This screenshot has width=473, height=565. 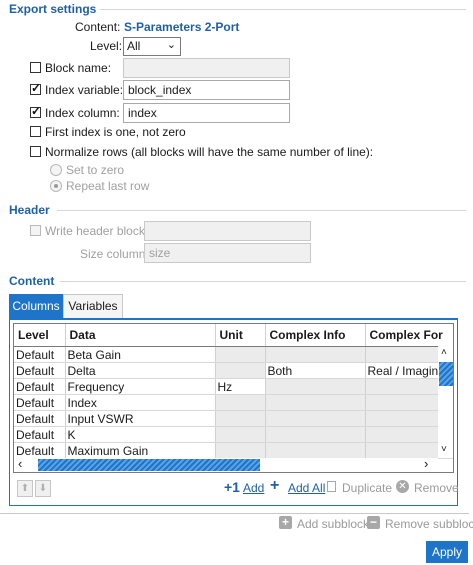 What do you see at coordinates (98, 27) in the screenshot?
I see `content-label: Content:` at bounding box center [98, 27].